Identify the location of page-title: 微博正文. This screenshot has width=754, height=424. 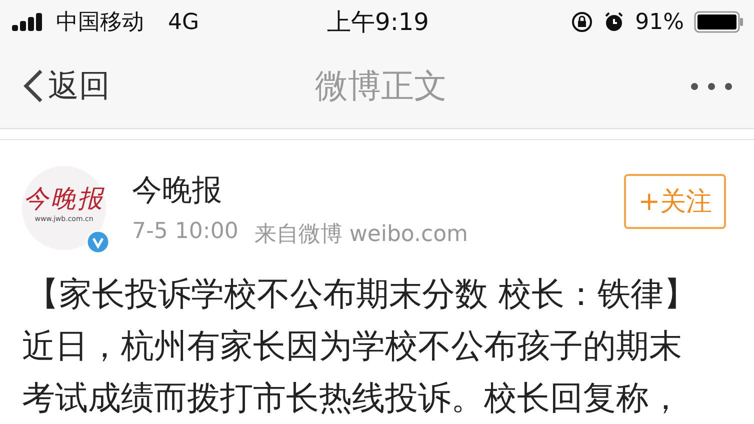
(381, 85).